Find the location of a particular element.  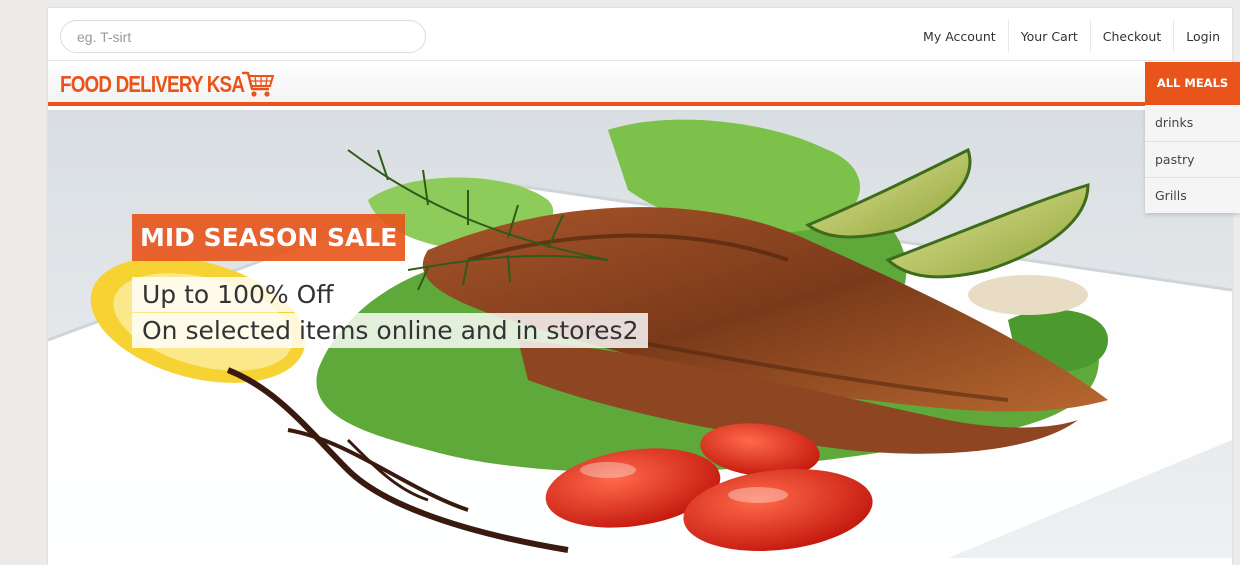

all-meals-button: ALL MEALS is located at coordinates (1192, 83).